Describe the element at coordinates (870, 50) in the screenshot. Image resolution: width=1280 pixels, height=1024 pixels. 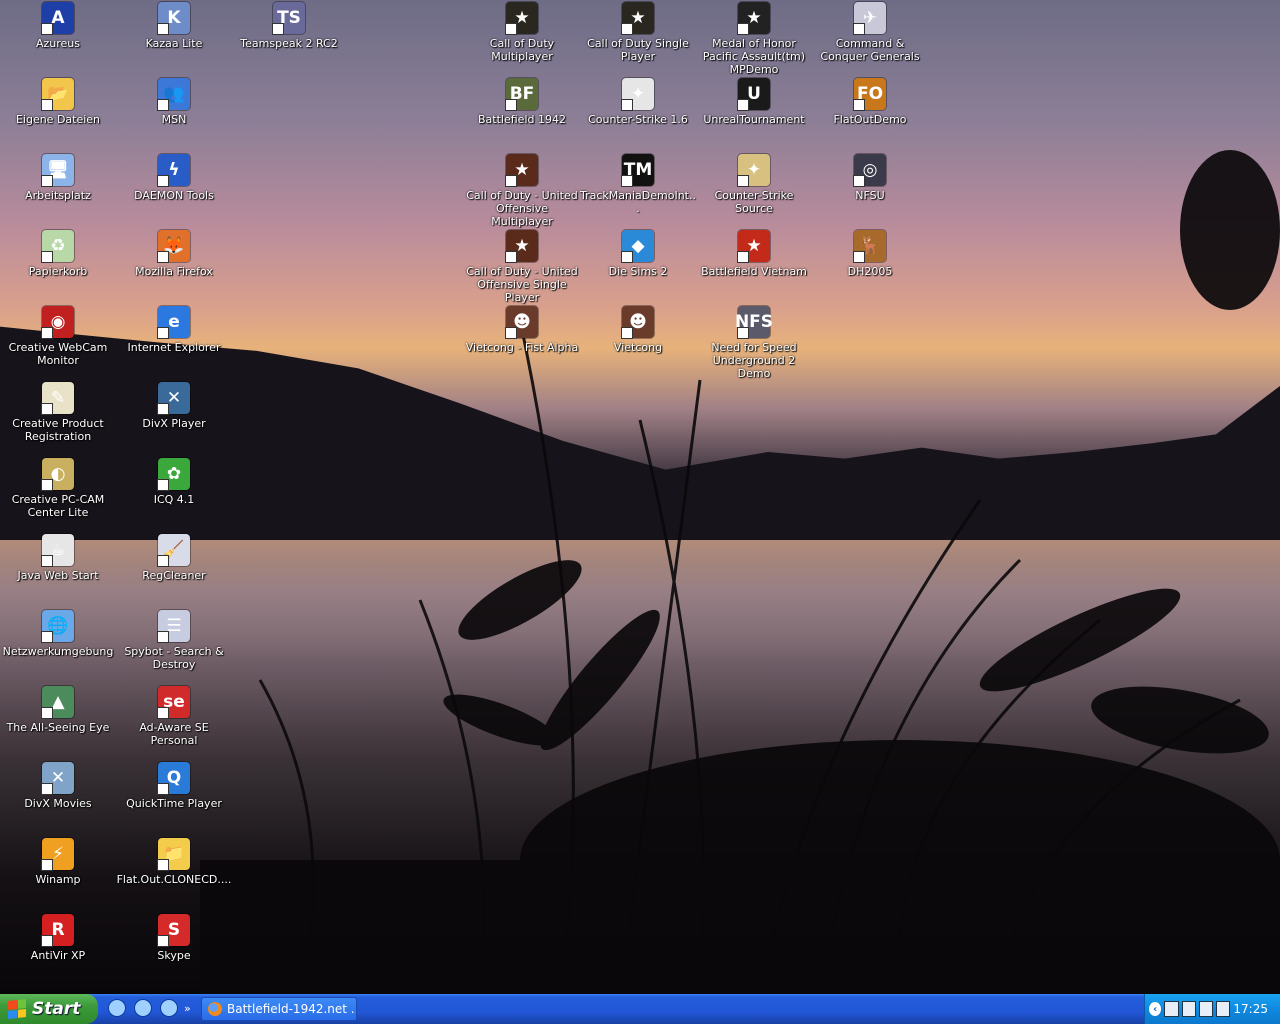
I see `desktop-icon-label: Command & Conquer Generals` at that location.